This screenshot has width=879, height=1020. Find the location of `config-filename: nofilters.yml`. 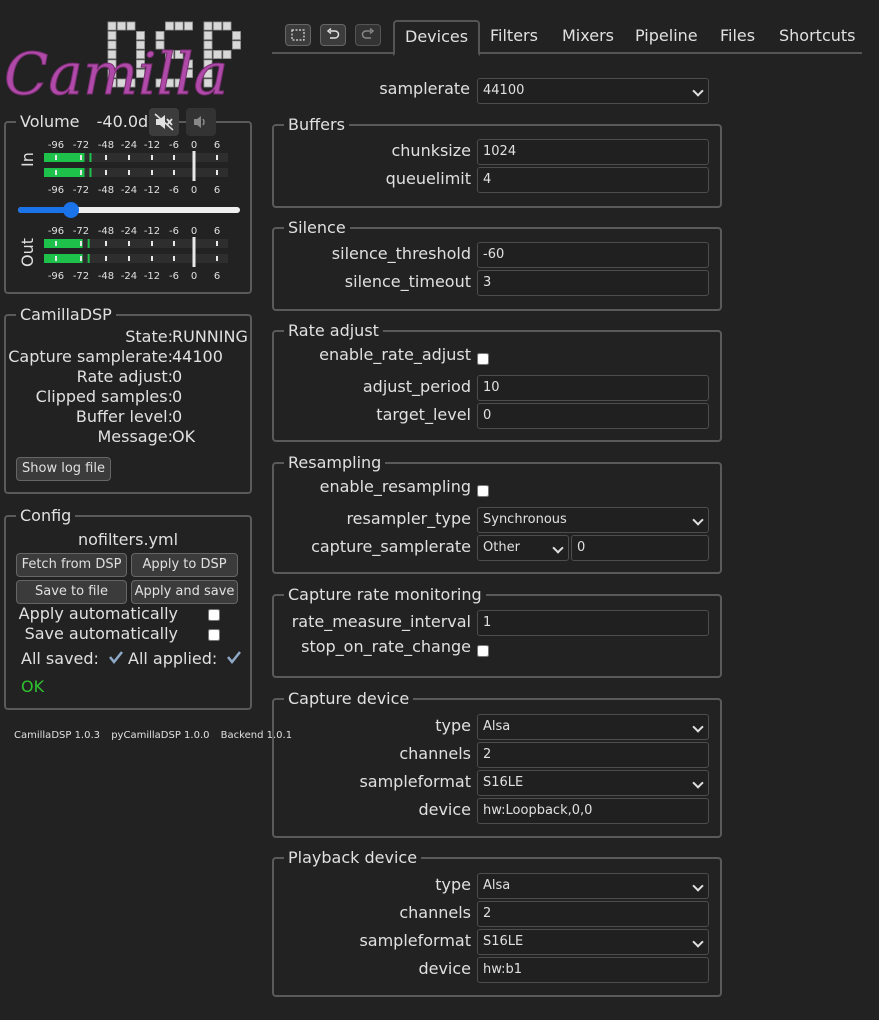

config-filename: nofilters.yml is located at coordinates (128, 539).